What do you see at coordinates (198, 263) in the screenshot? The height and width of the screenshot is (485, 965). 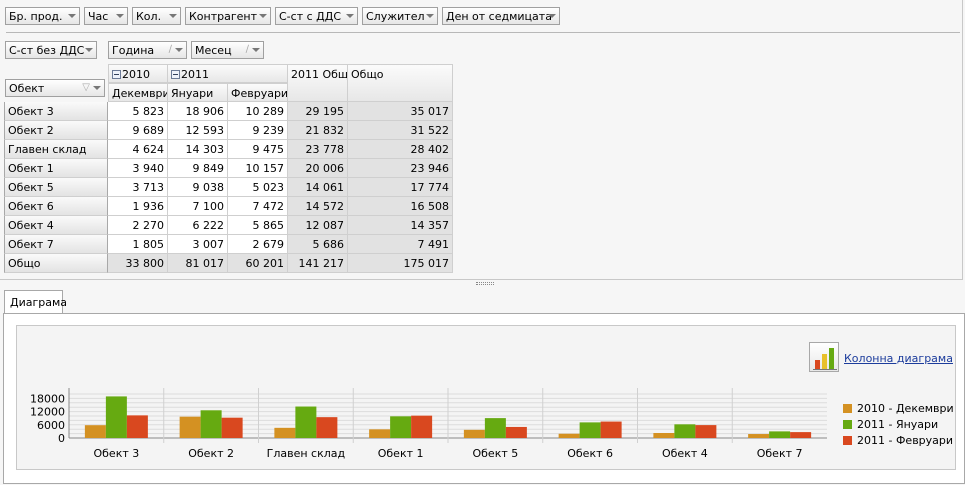 I see `total-cell: 81 017` at bounding box center [198, 263].